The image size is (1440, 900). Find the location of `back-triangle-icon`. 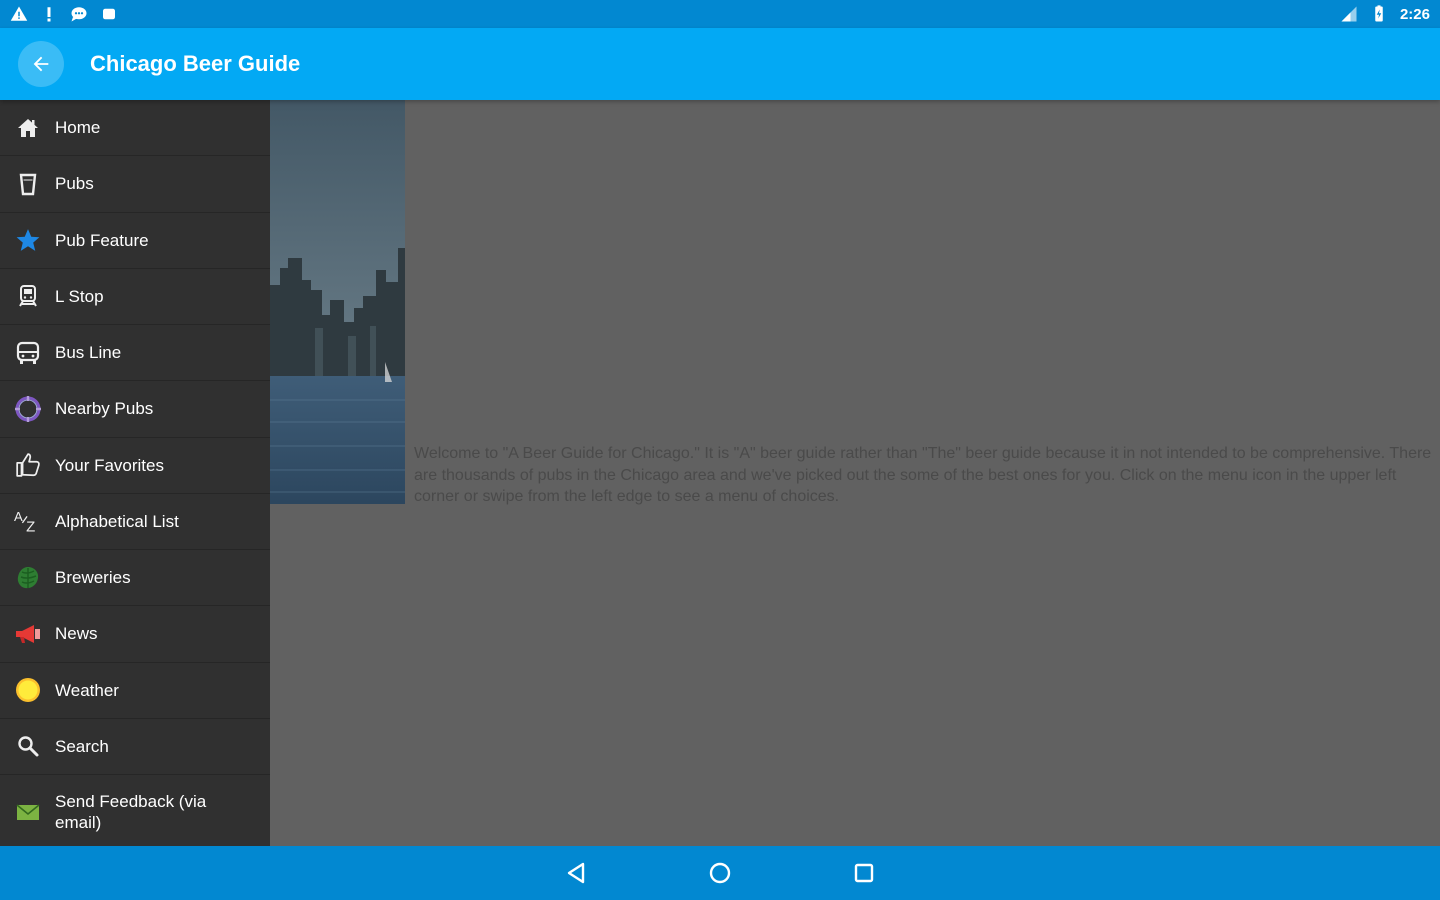

back-triangle-icon is located at coordinates (576, 873).